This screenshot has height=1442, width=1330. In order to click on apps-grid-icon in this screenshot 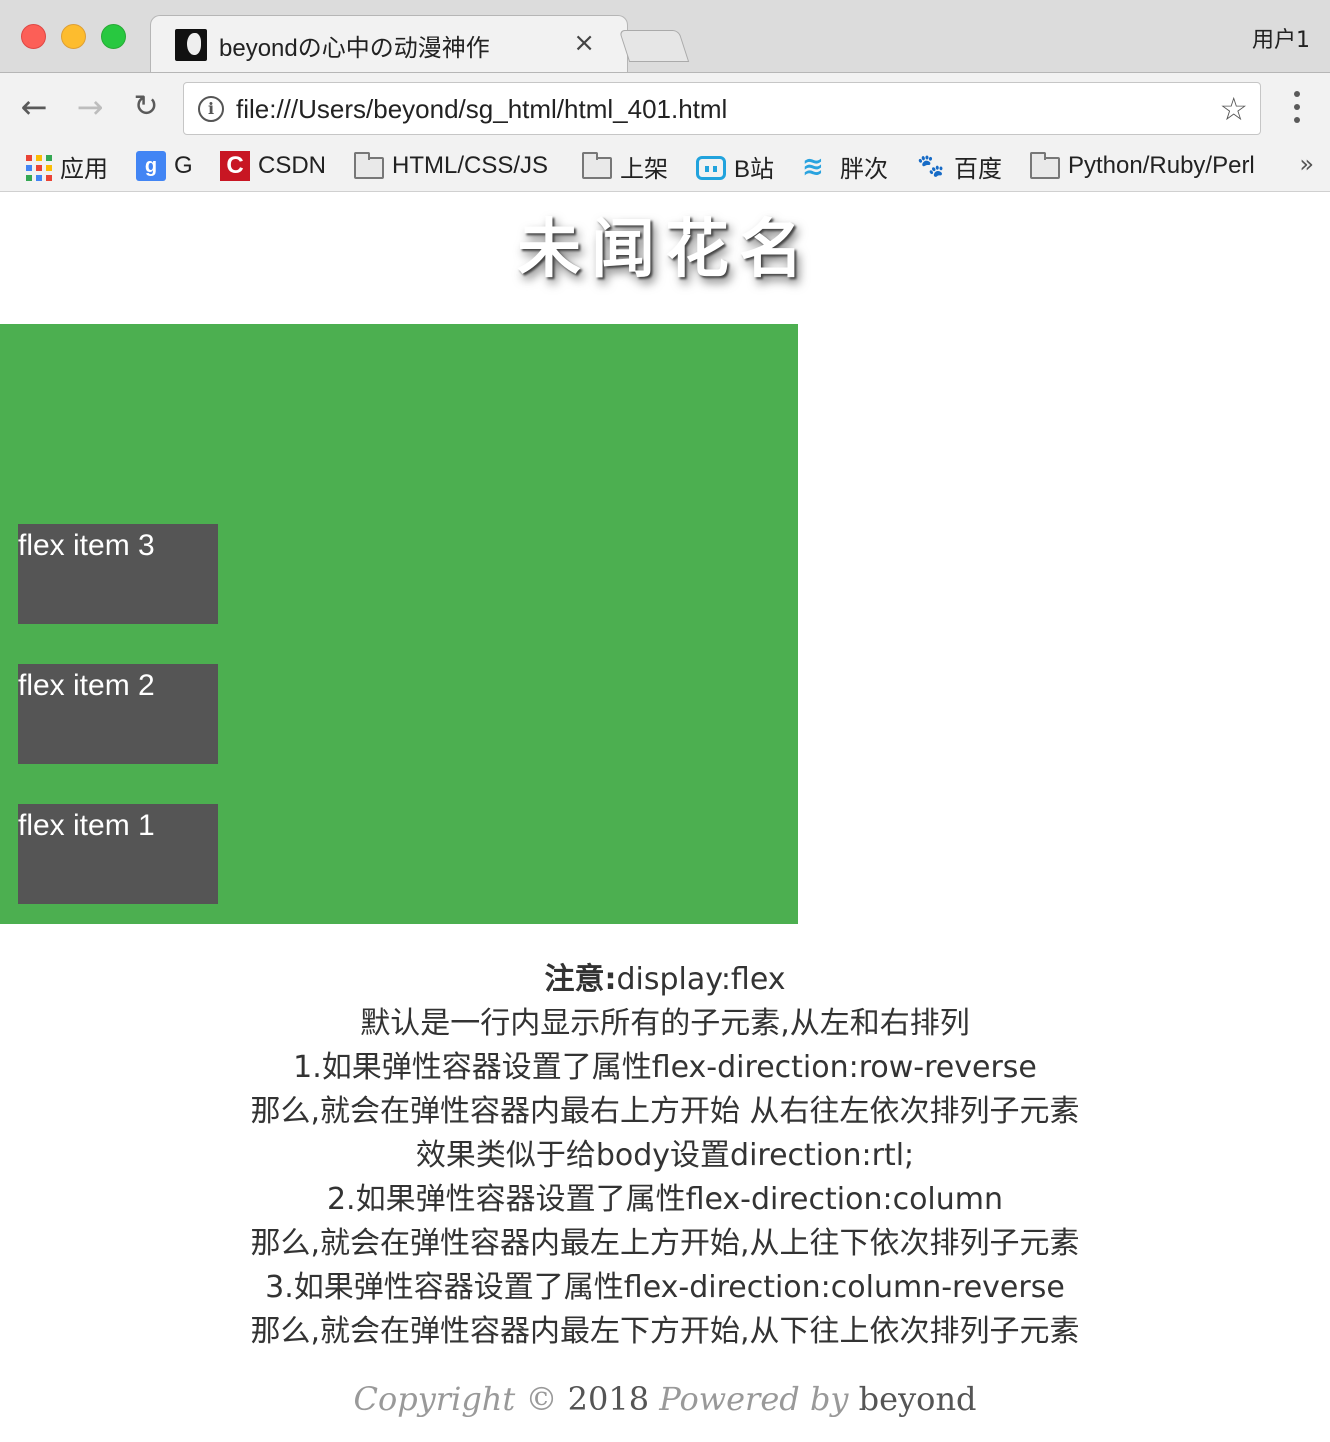, I will do `click(37, 166)`.